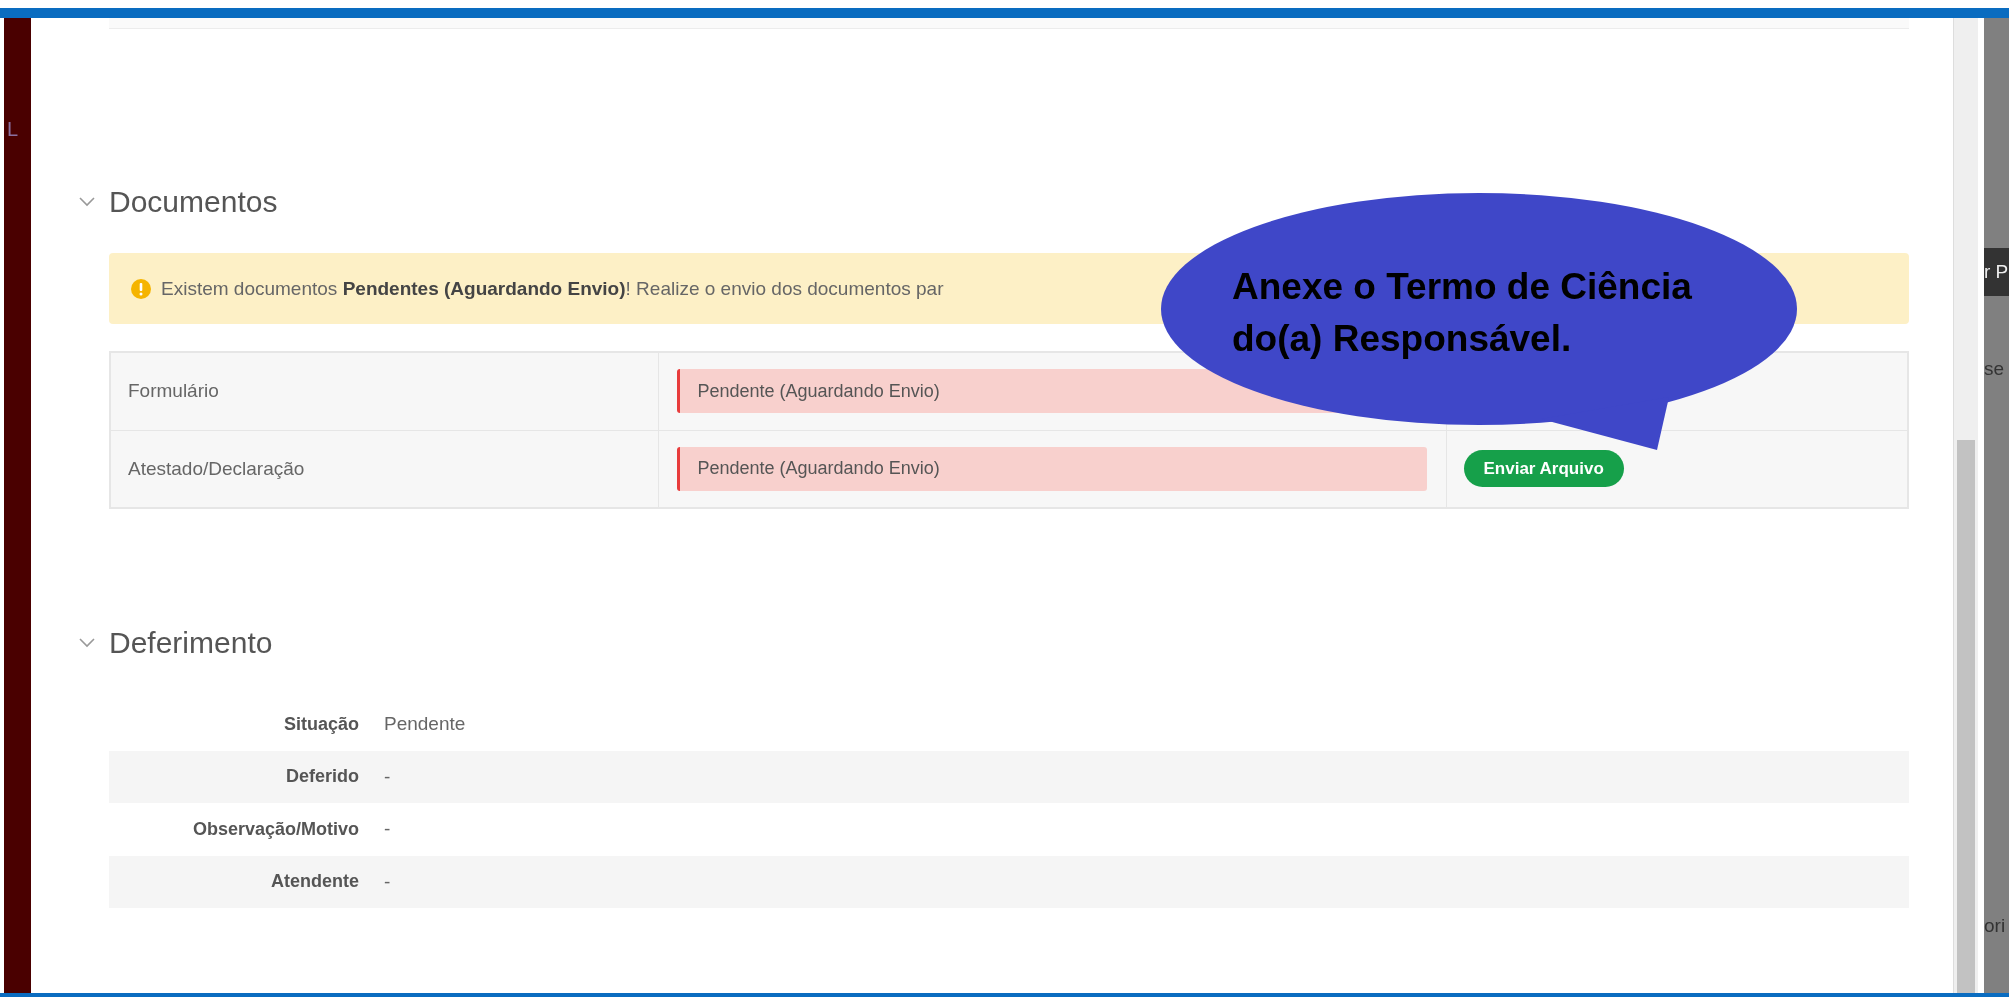 The width and height of the screenshot is (2009, 997). What do you see at coordinates (384, 391) in the screenshot?
I see `document-name-cell: Formulário` at bounding box center [384, 391].